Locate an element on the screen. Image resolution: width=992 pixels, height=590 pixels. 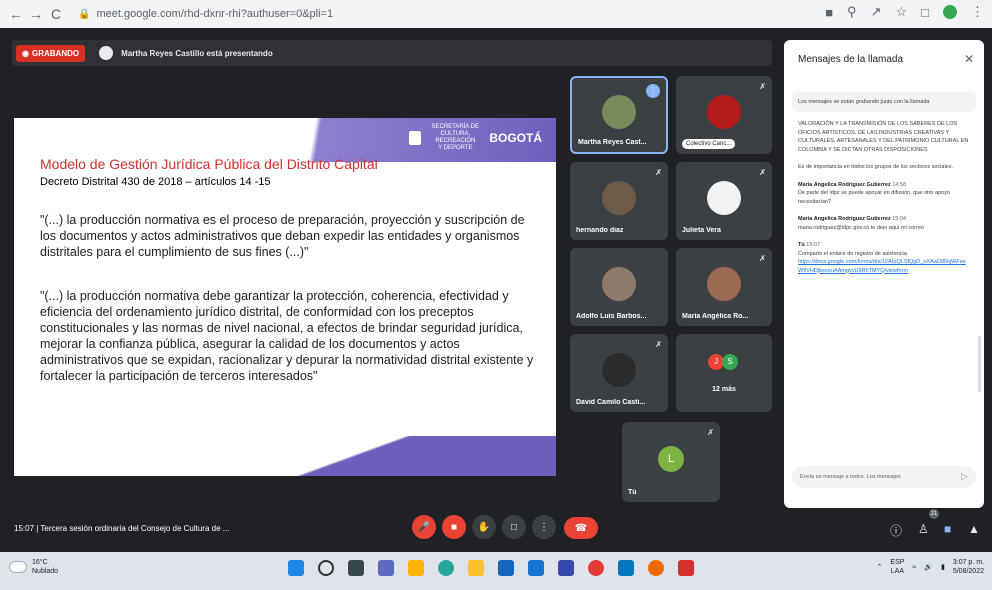
weather-temp: 16°C is located at coordinates (40, 562).